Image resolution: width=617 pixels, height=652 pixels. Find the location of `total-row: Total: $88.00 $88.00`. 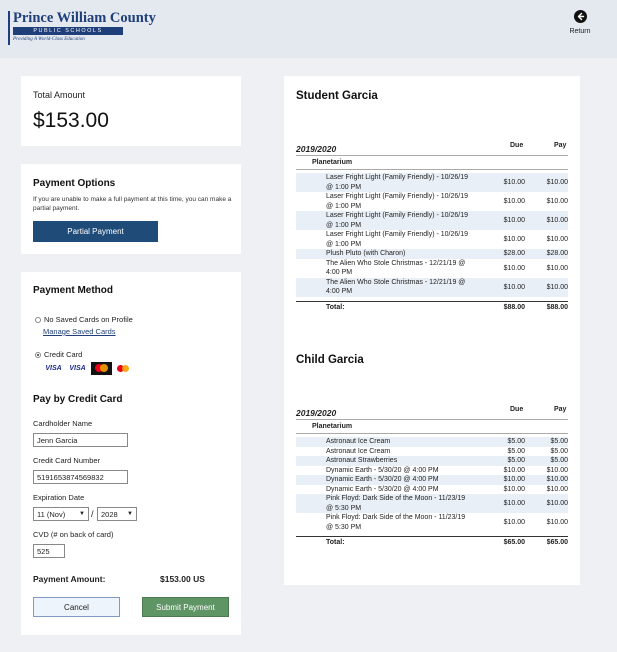

total-row: Total: $88.00 $88.00 is located at coordinates (432, 305).